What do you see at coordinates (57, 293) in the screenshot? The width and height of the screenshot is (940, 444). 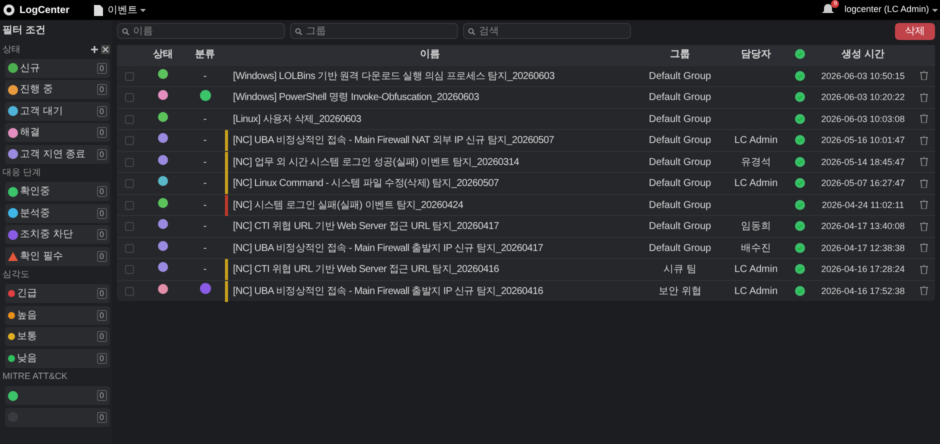 I see `filter-item: 긴급 0` at bounding box center [57, 293].